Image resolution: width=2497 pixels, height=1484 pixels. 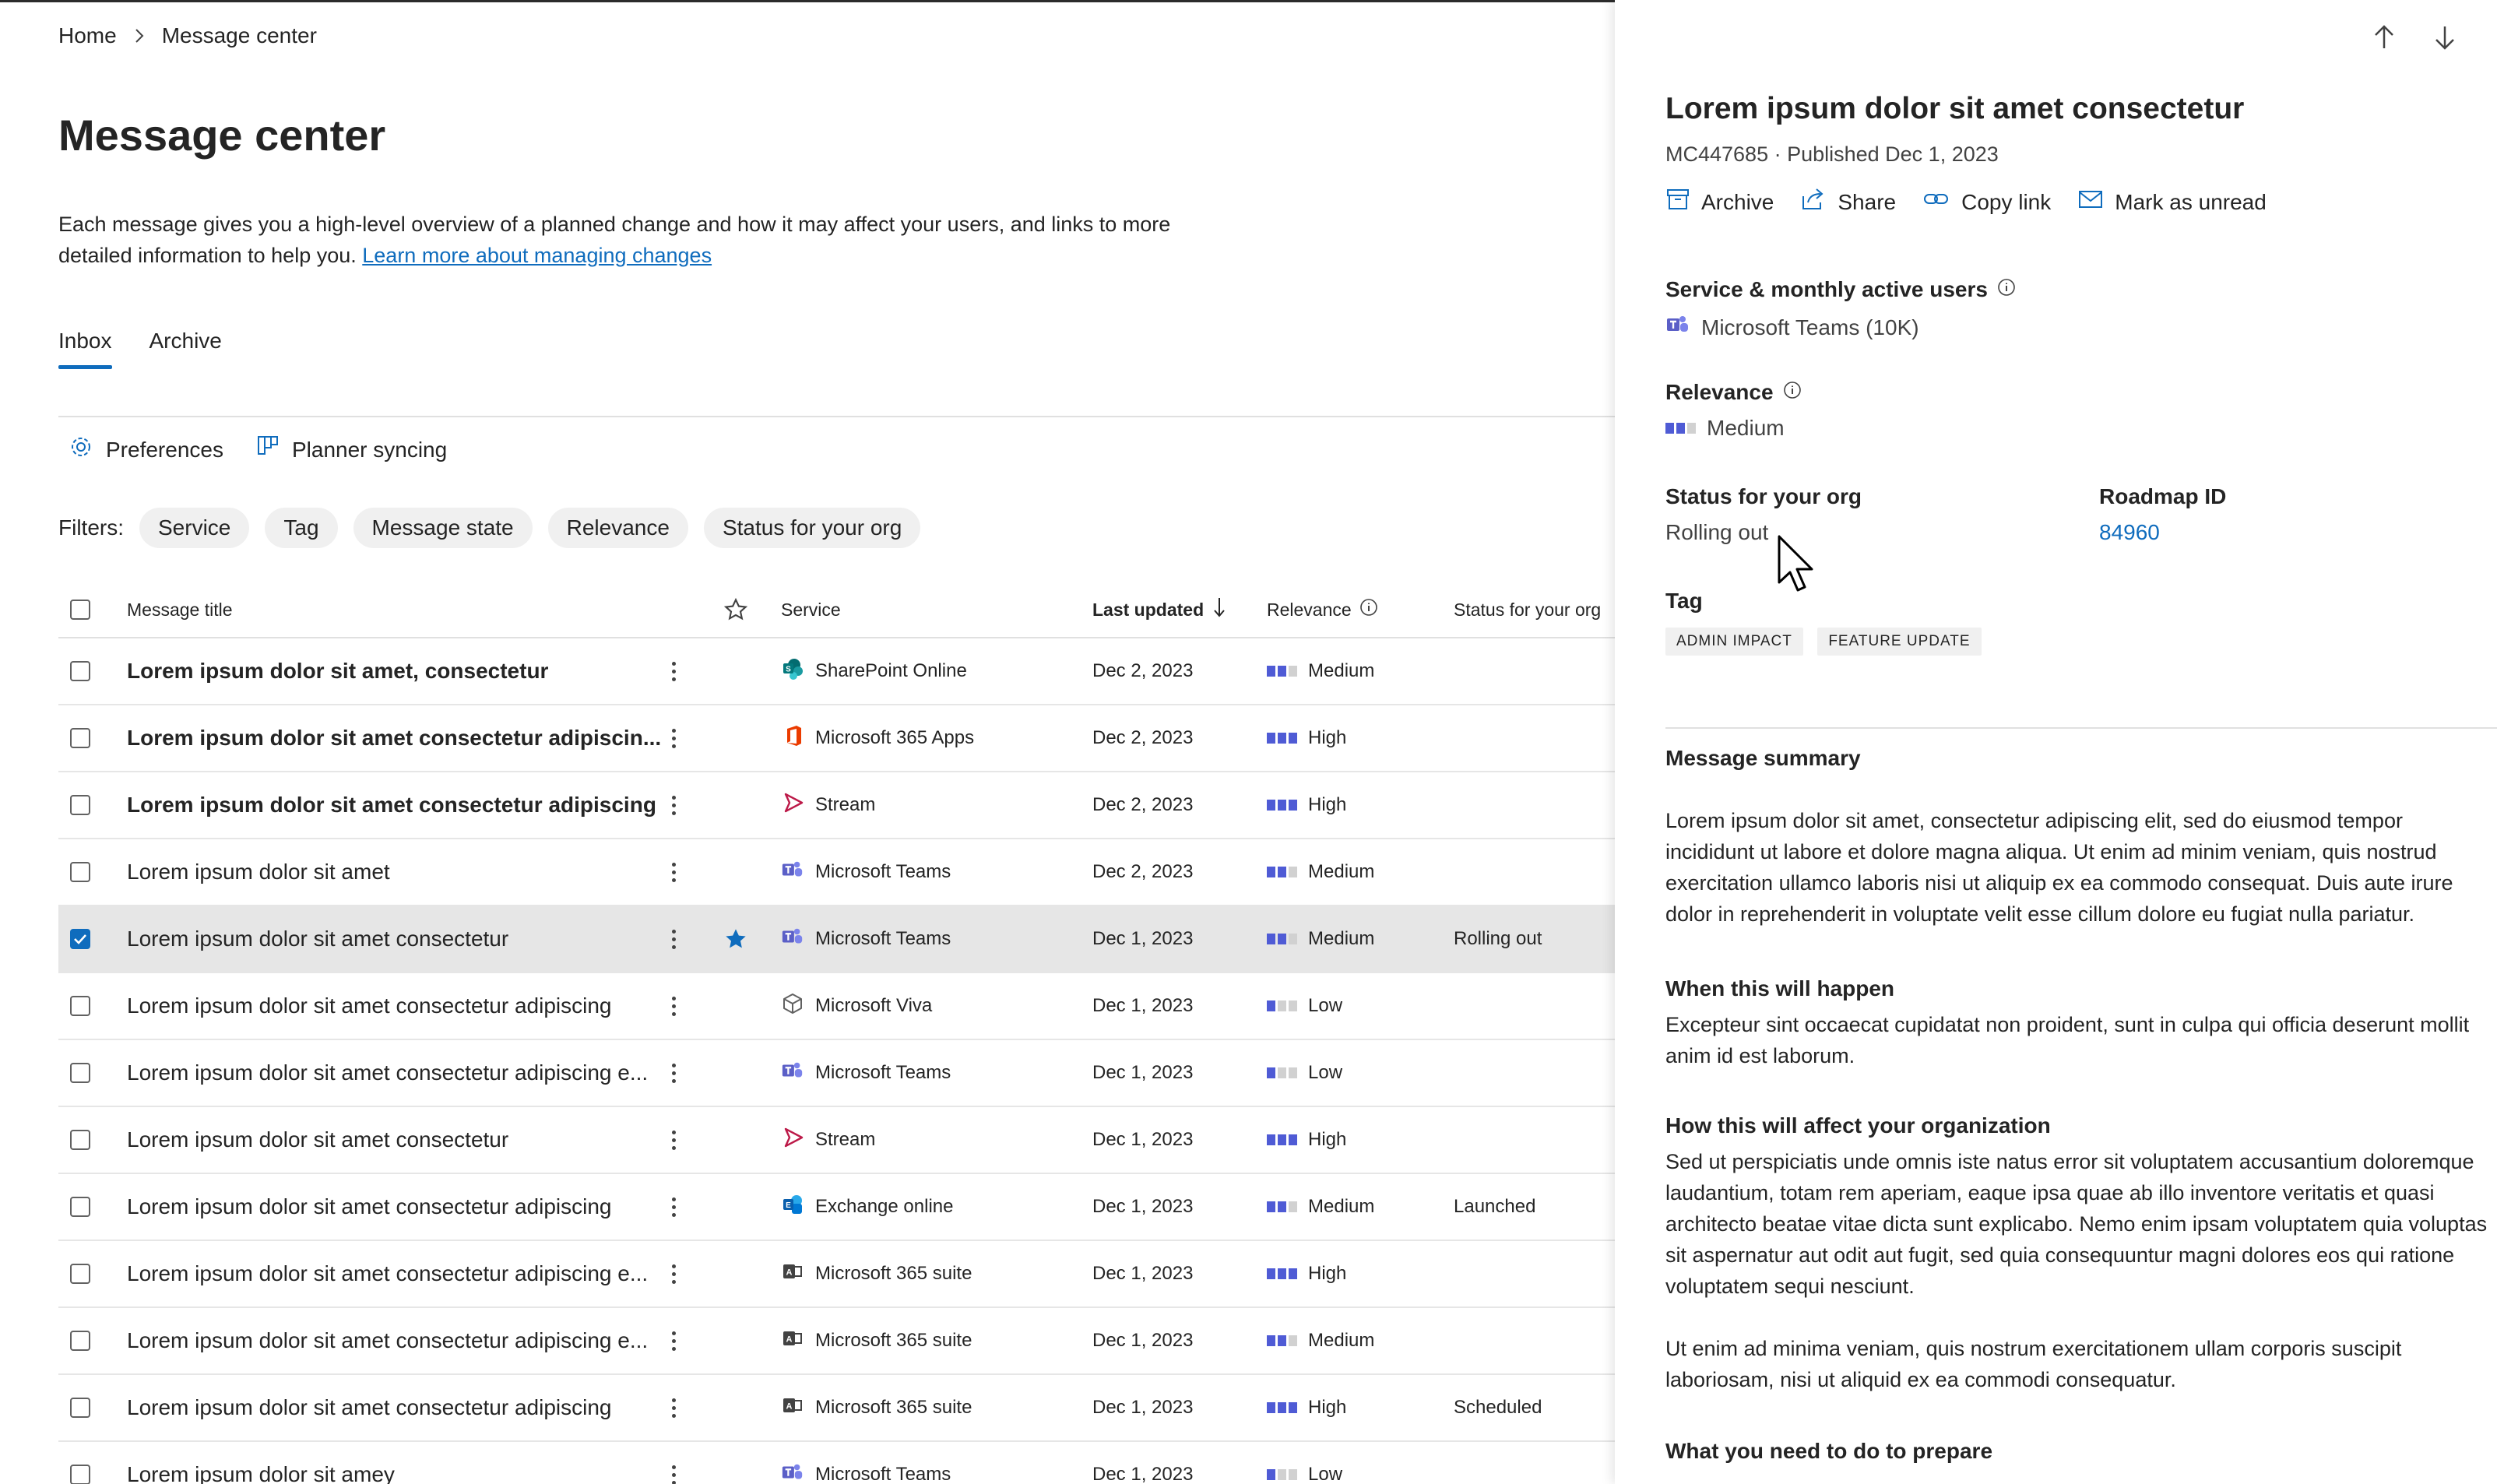 What do you see at coordinates (2384, 39) in the screenshot?
I see `arrow-up-icon` at bounding box center [2384, 39].